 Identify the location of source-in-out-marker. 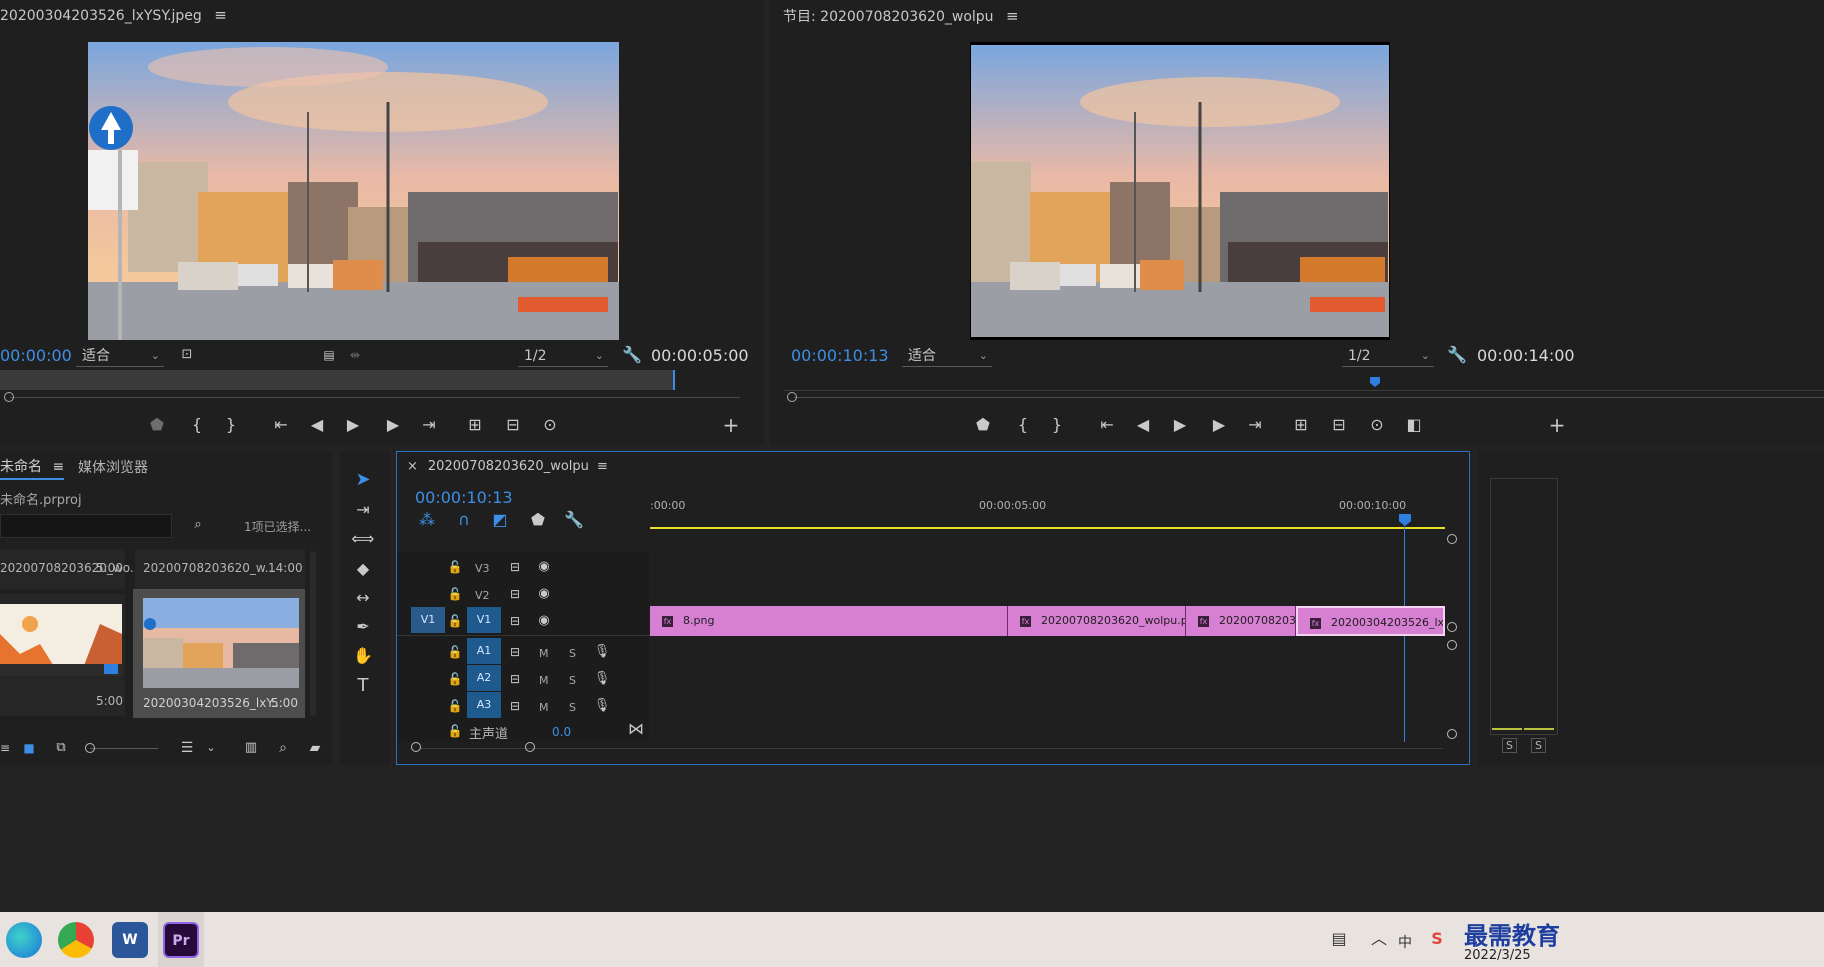
(674, 380).